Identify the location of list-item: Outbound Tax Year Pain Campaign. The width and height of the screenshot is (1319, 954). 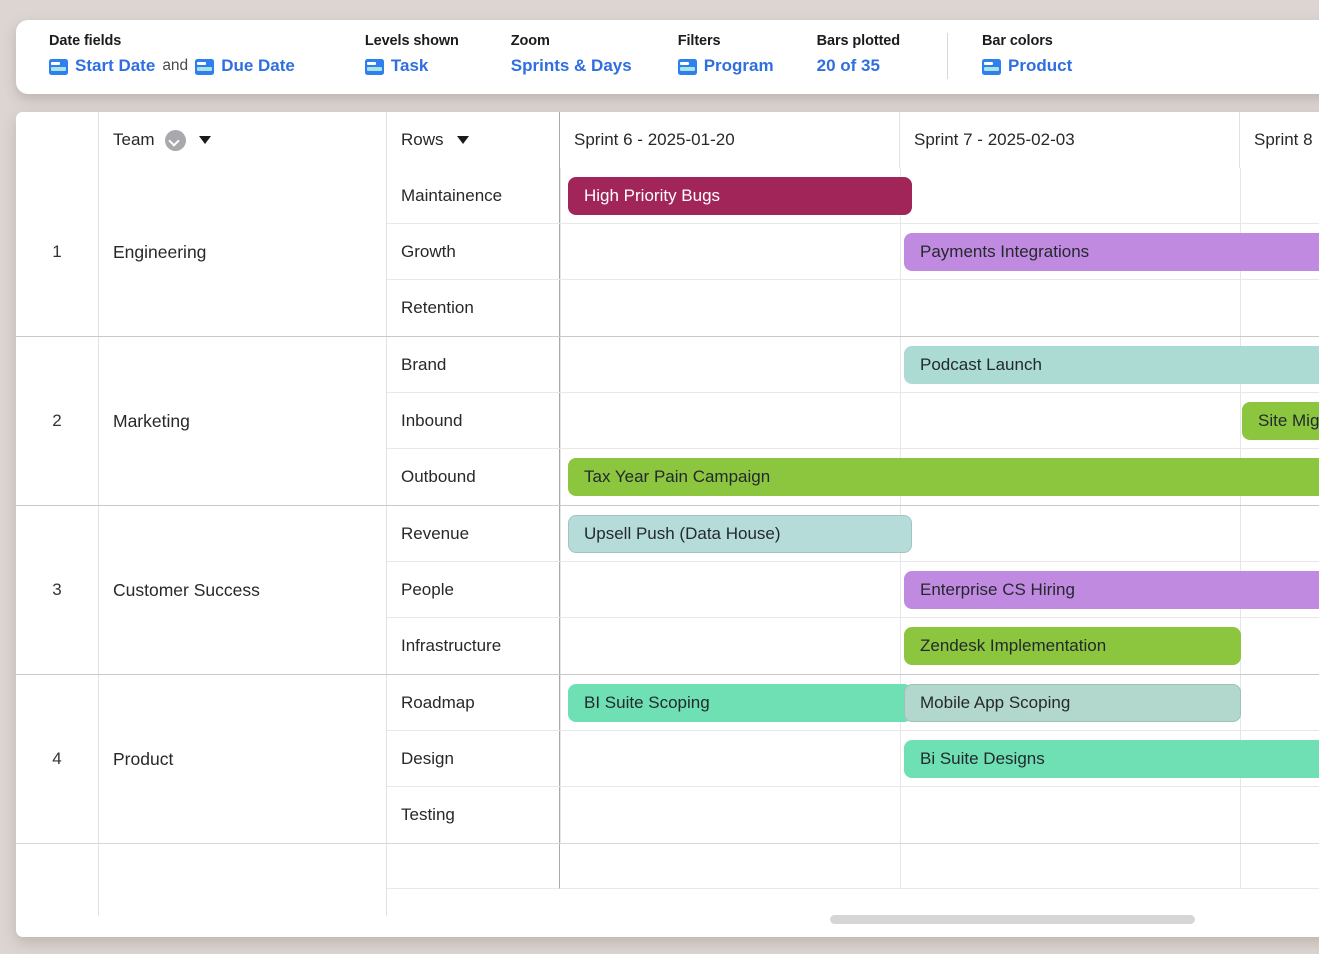
(853, 477).